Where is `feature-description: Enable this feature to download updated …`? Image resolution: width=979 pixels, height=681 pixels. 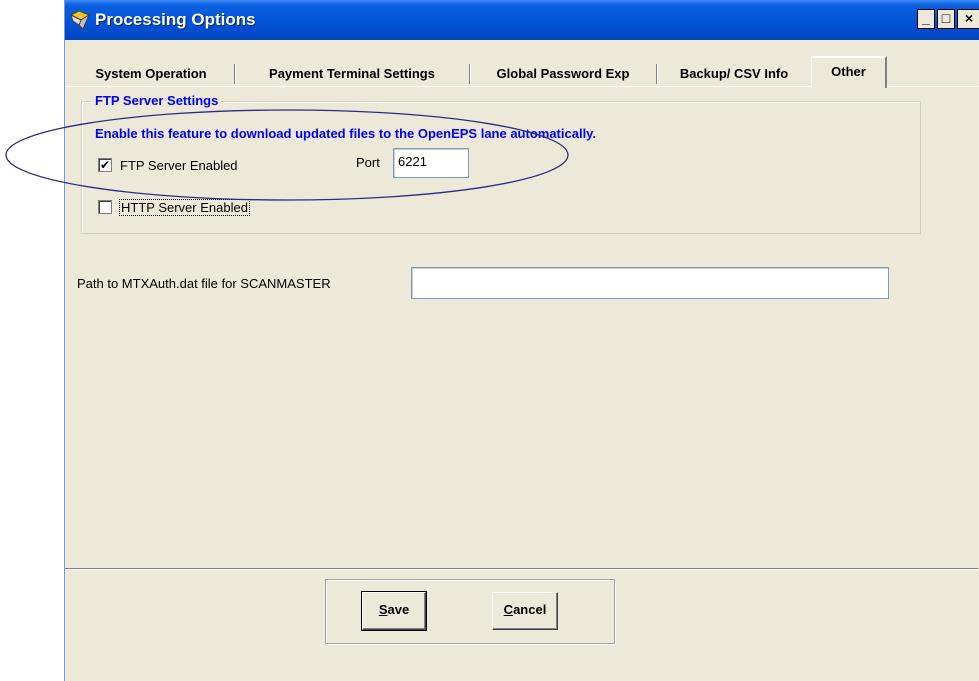 feature-description: Enable this feature to download updated … is located at coordinates (346, 133).